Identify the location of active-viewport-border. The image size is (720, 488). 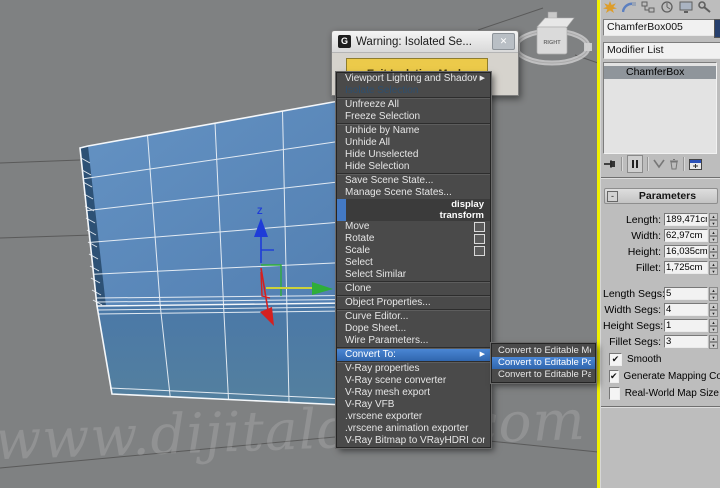
(598, 244).